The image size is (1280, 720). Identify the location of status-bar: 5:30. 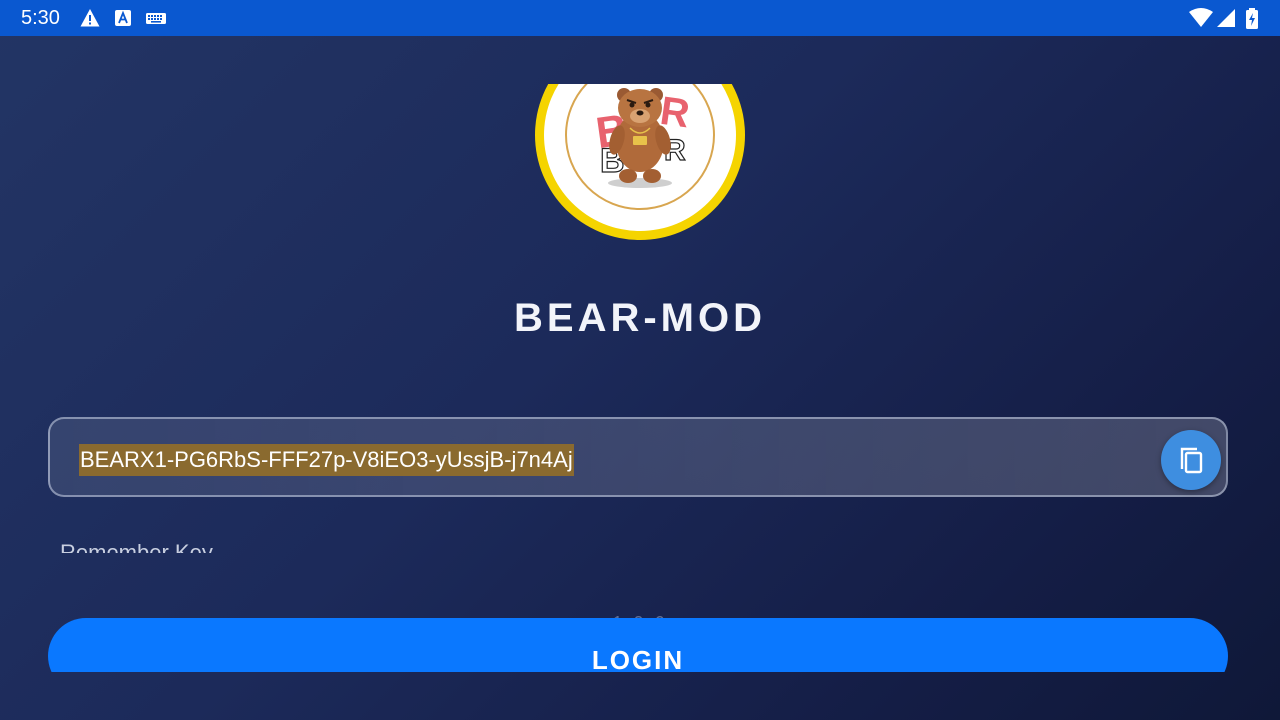
(640, 18).